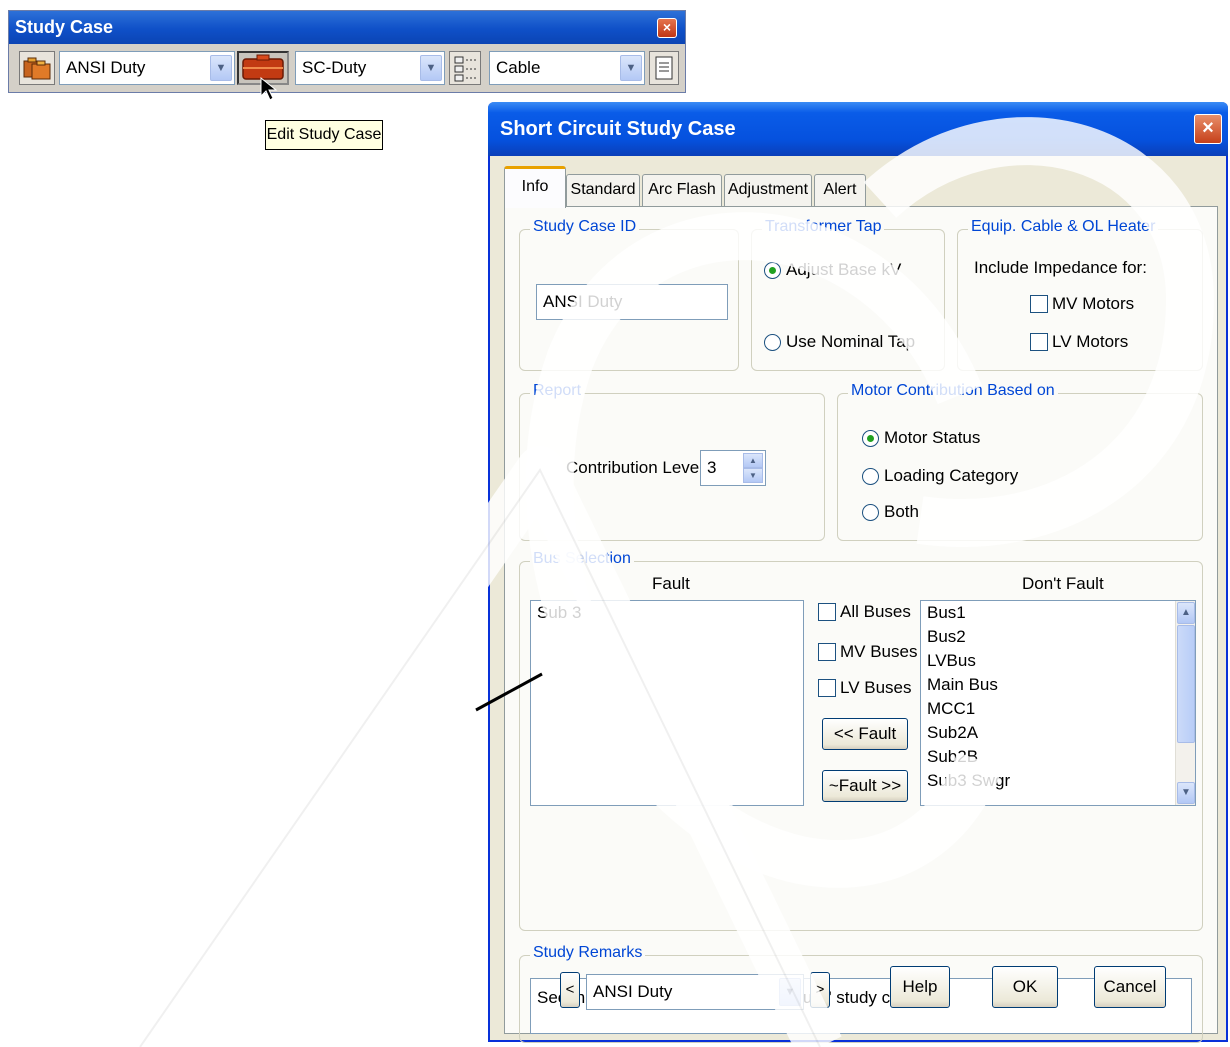  What do you see at coordinates (875, 611) in the screenshot?
I see `all-buses-label: All Buses` at bounding box center [875, 611].